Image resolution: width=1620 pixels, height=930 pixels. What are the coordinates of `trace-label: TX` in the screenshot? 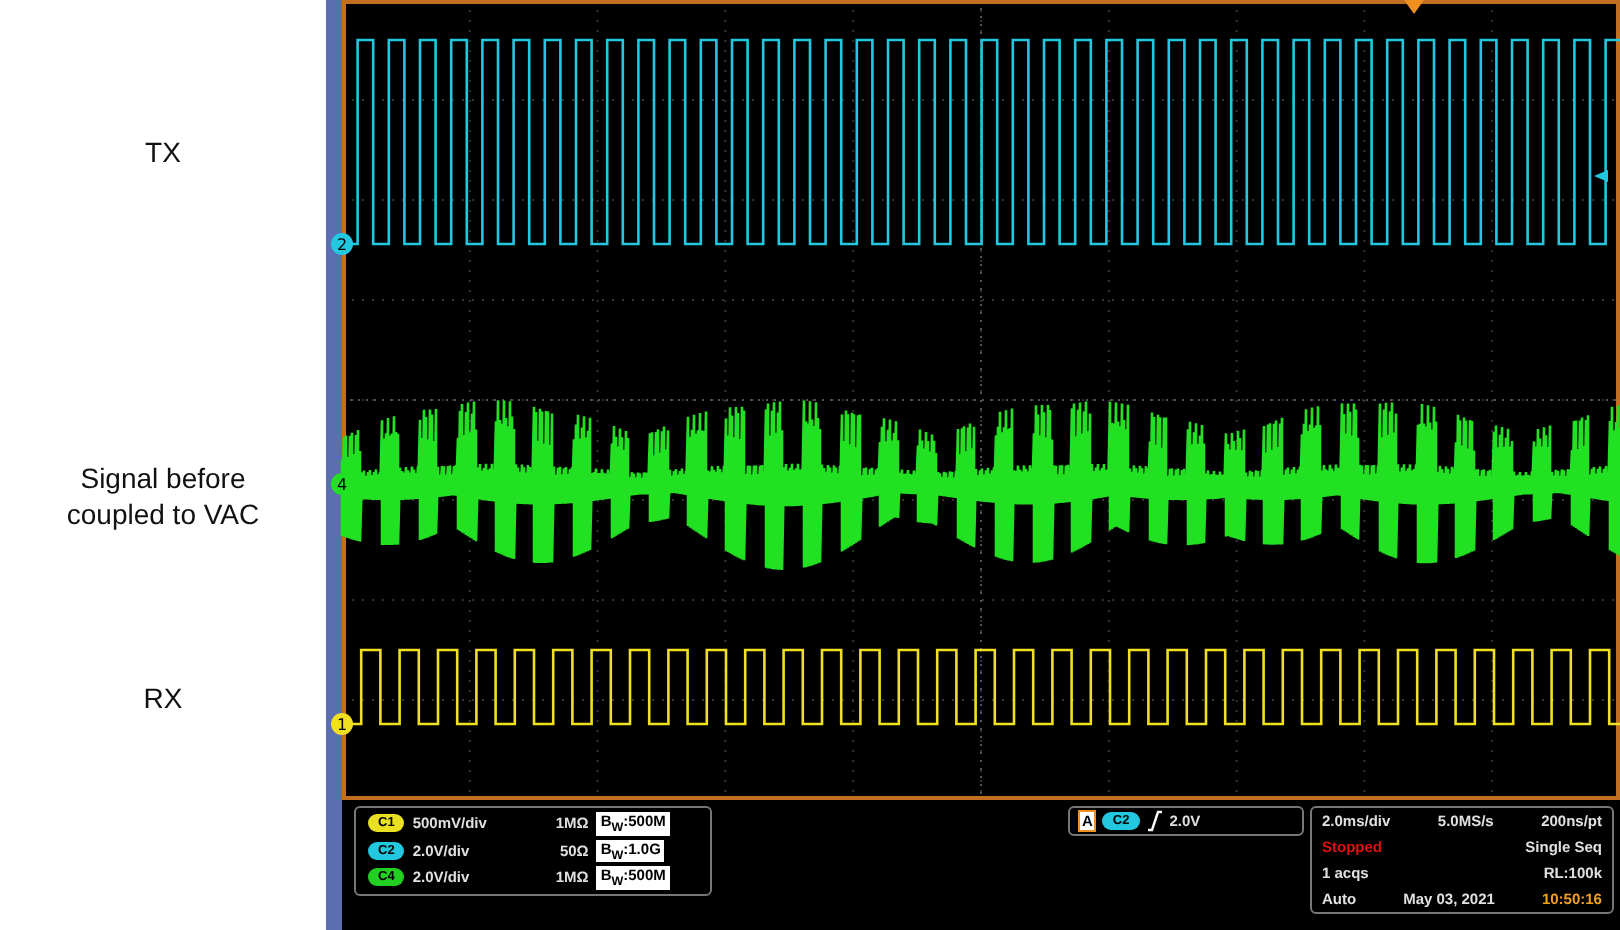 It's located at (163, 152).